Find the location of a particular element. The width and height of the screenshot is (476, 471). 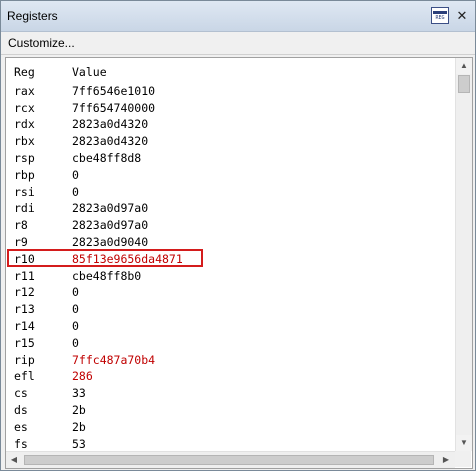

register-value: cbe48ff8d8 is located at coordinates (106, 158).